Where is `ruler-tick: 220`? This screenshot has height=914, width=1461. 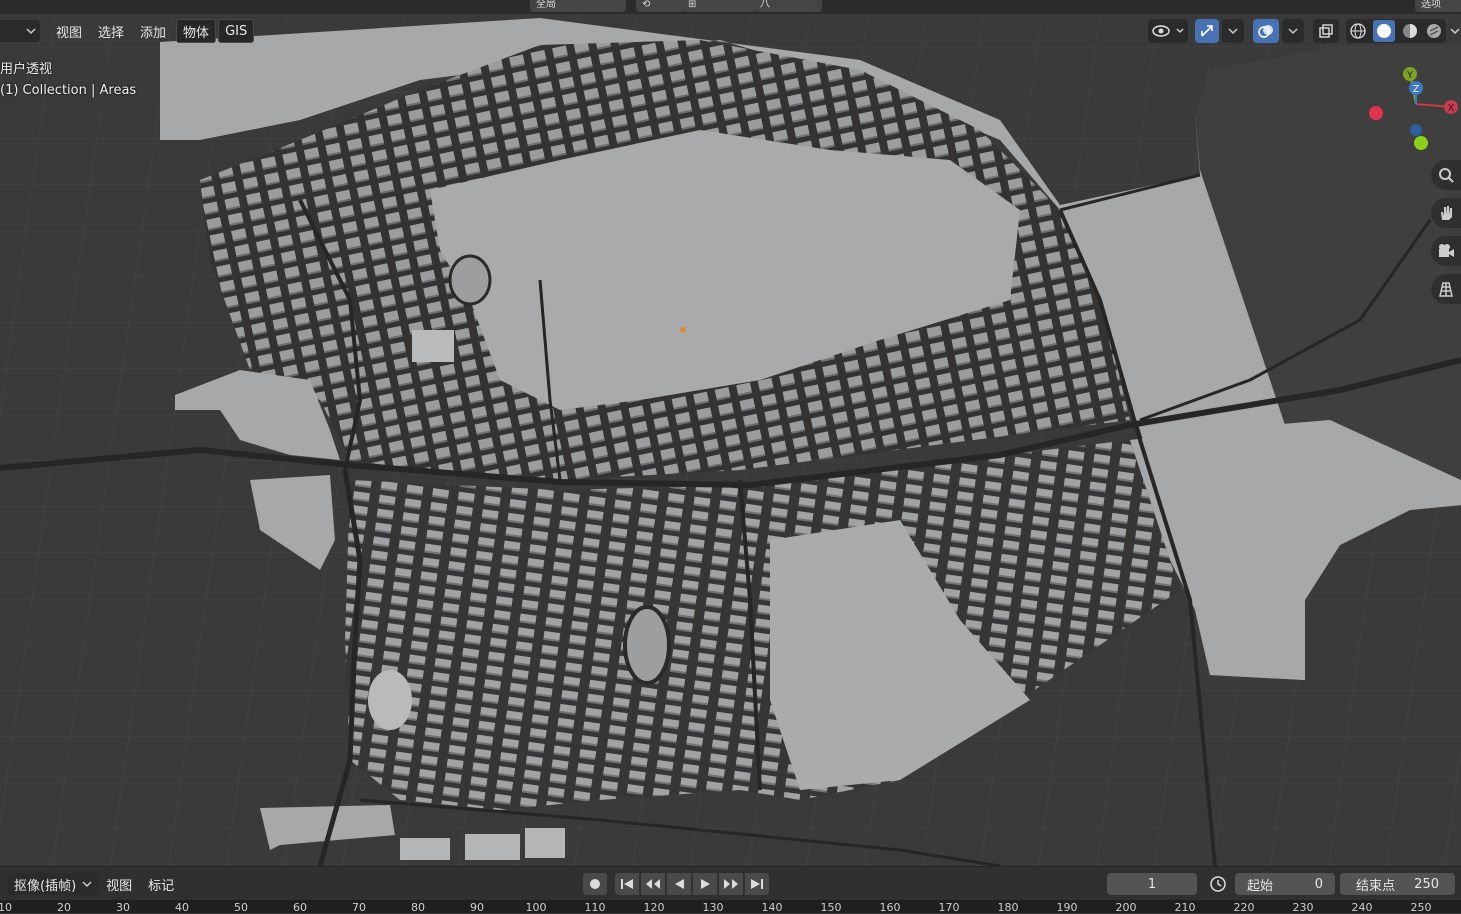 ruler-tick: 220 is located at coordinates (1244, 907).